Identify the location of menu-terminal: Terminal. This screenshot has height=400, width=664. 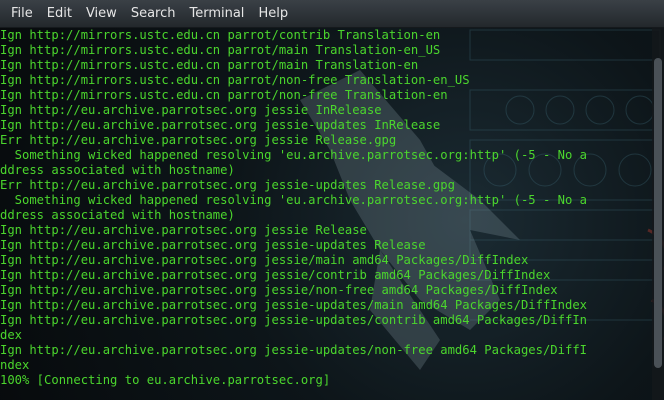
(216, 14).